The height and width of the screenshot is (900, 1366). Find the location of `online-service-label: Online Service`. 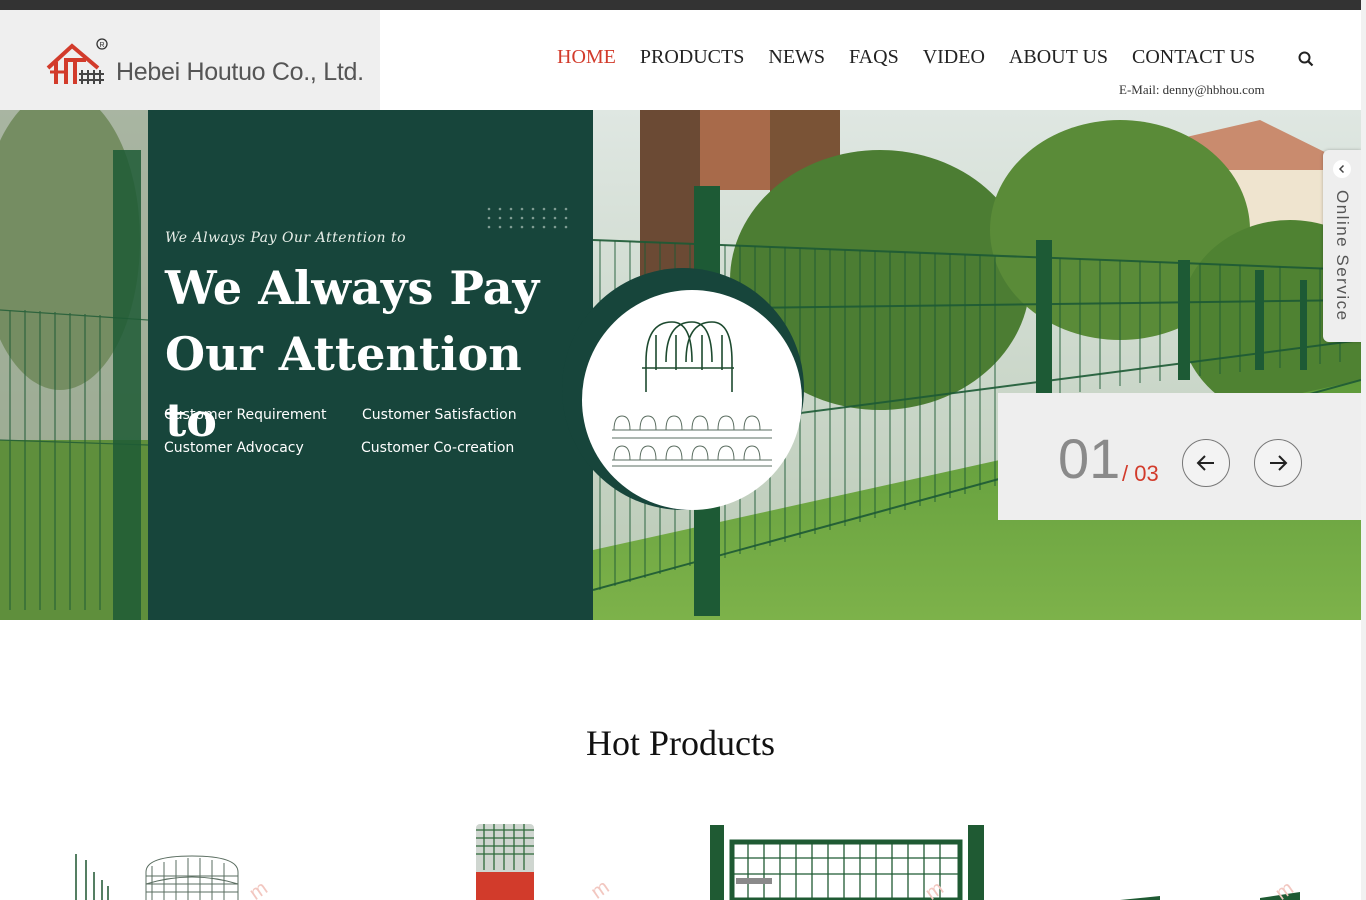

online-service-label: Online Service is located at coordinates (1342, 256).